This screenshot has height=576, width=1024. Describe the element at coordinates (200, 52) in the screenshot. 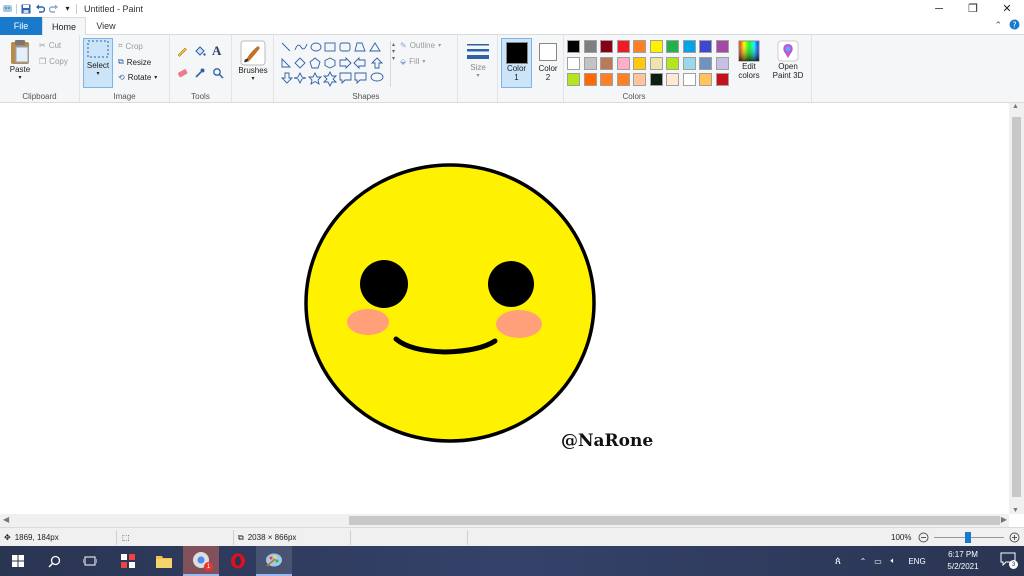

I see `fill-bucket-icon` at that location.